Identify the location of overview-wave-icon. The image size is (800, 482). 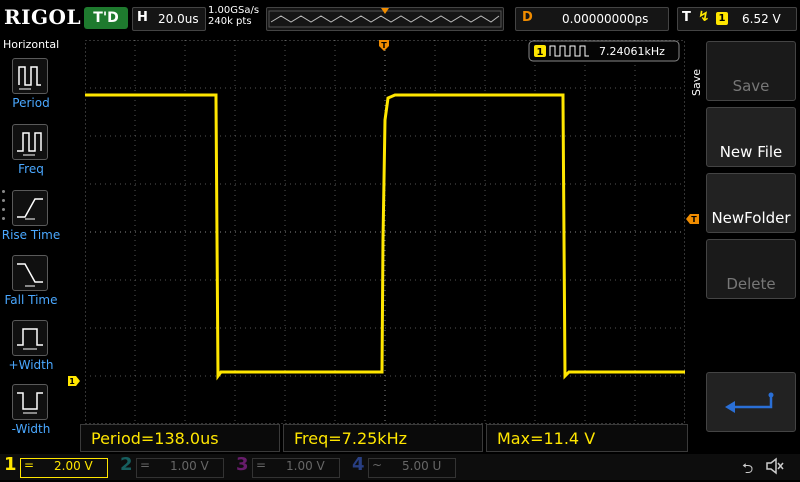
(385, 18).